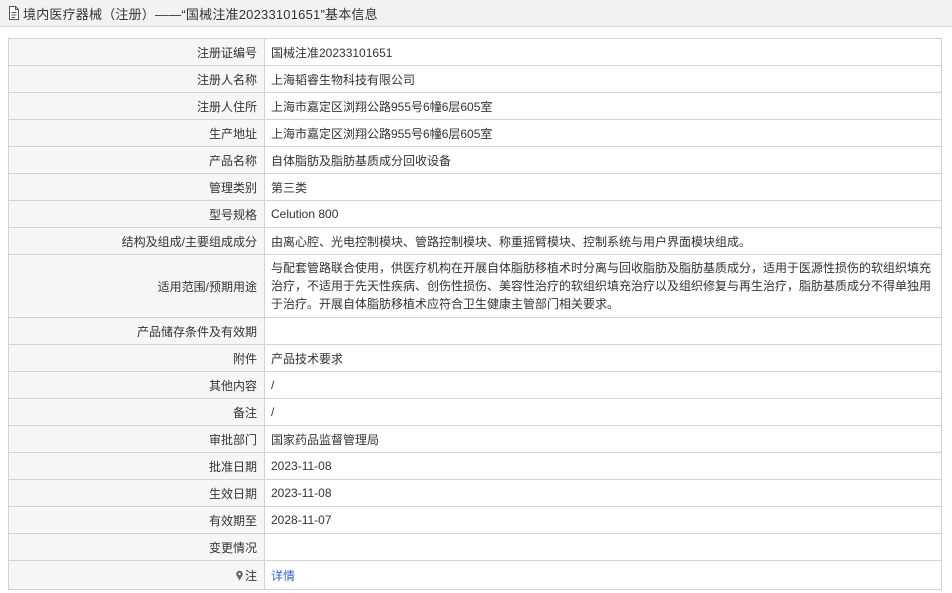 This screenshot has width=952, height=593. I want to click on document-icon, so click(14, 13).